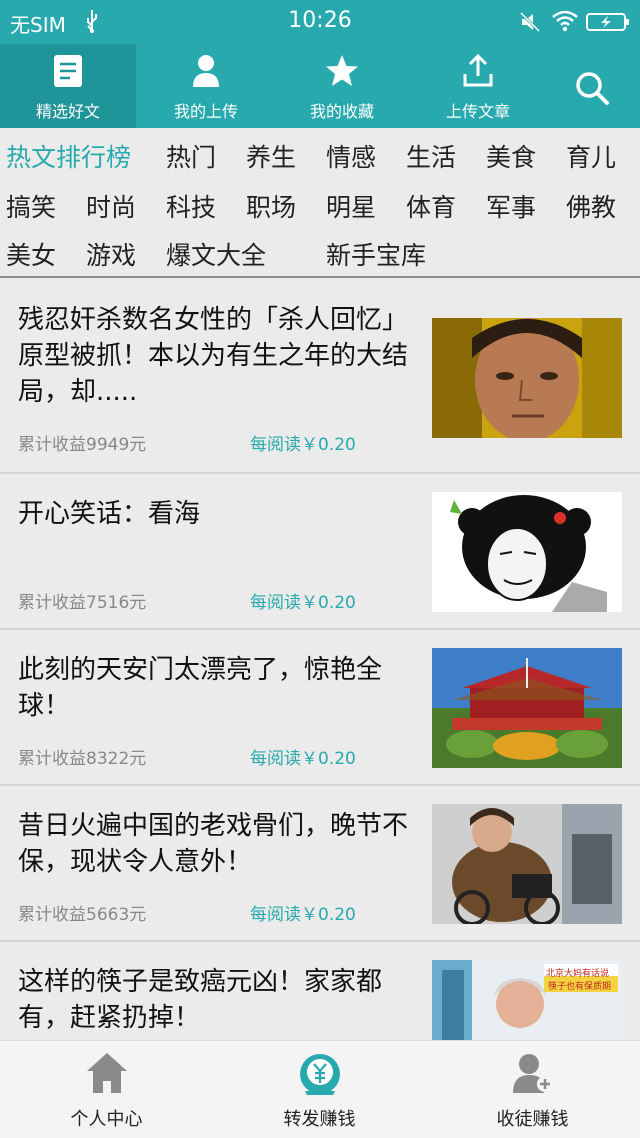 This screenshot has height=1138, width=640. Describe the element at coordinates (82, 445) in the screenshot. I see `article-earnings: 累计收益9949元` at that location.